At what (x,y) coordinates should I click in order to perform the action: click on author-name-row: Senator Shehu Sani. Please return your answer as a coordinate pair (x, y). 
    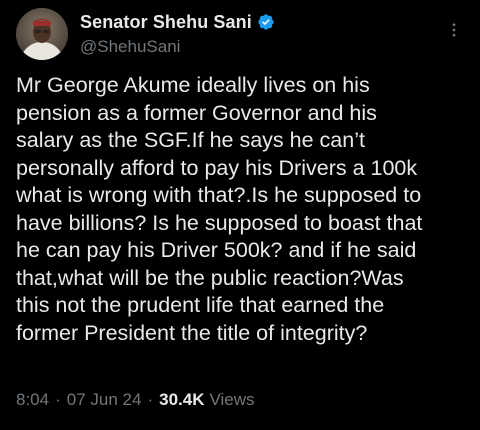
    Looking at the image, I should click on (177, 22).